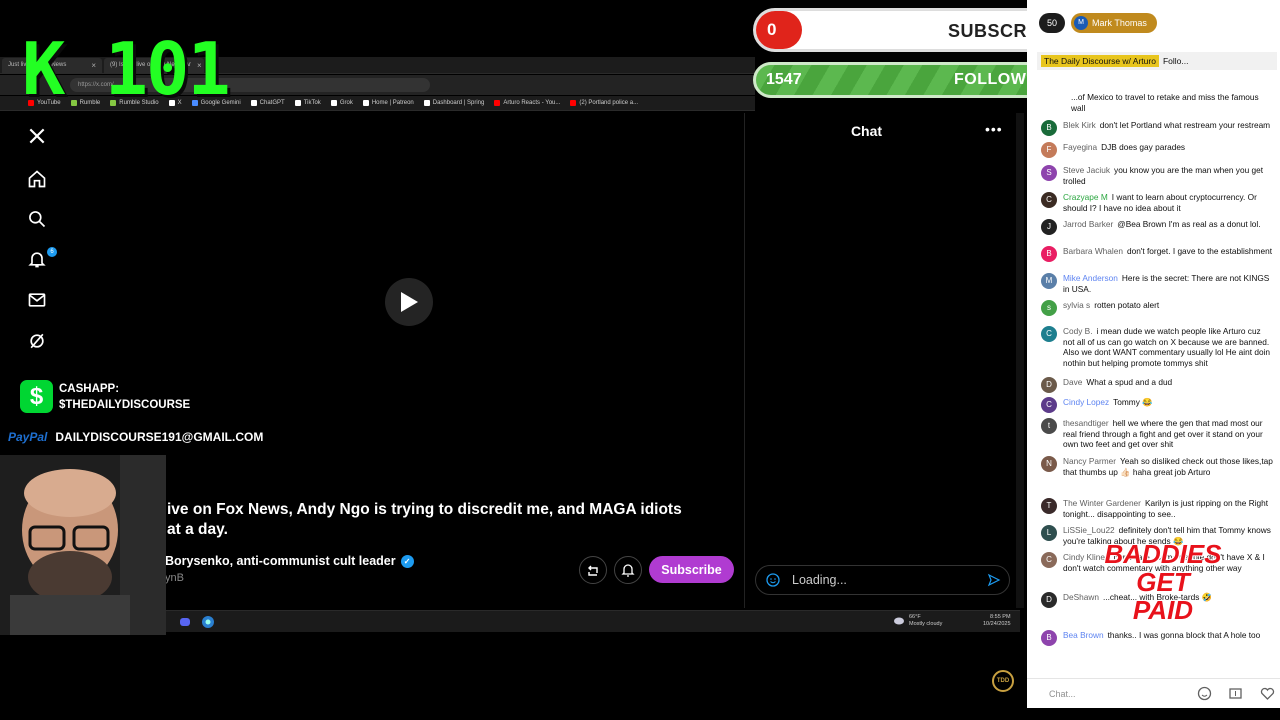 This screenshot has width=1280, height=720. What do you see at coordinates (36, 396) in the screenshot?
I see `cashapp-icon: $` at bounding box center [36, 396].